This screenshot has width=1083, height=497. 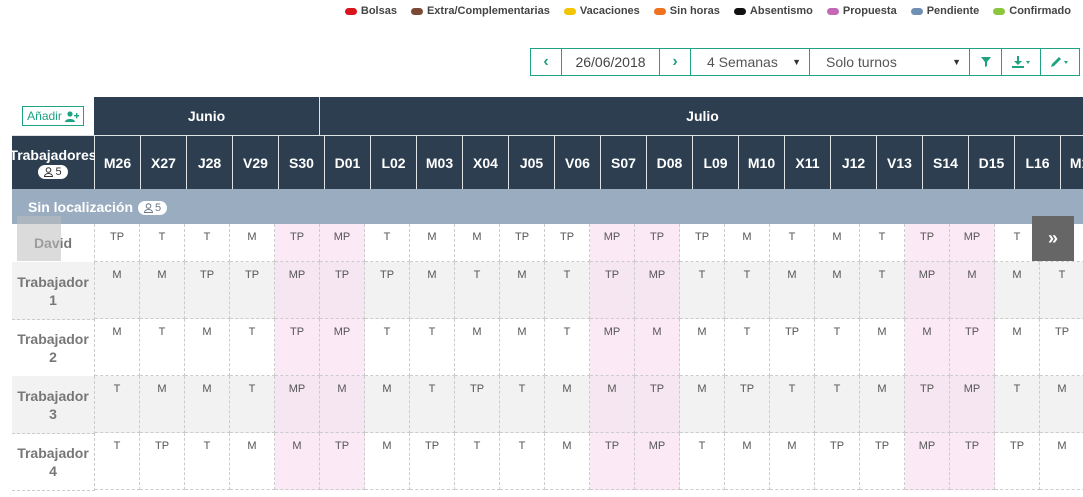 I want to click on day-header: S14, so click(x=946, y=162).